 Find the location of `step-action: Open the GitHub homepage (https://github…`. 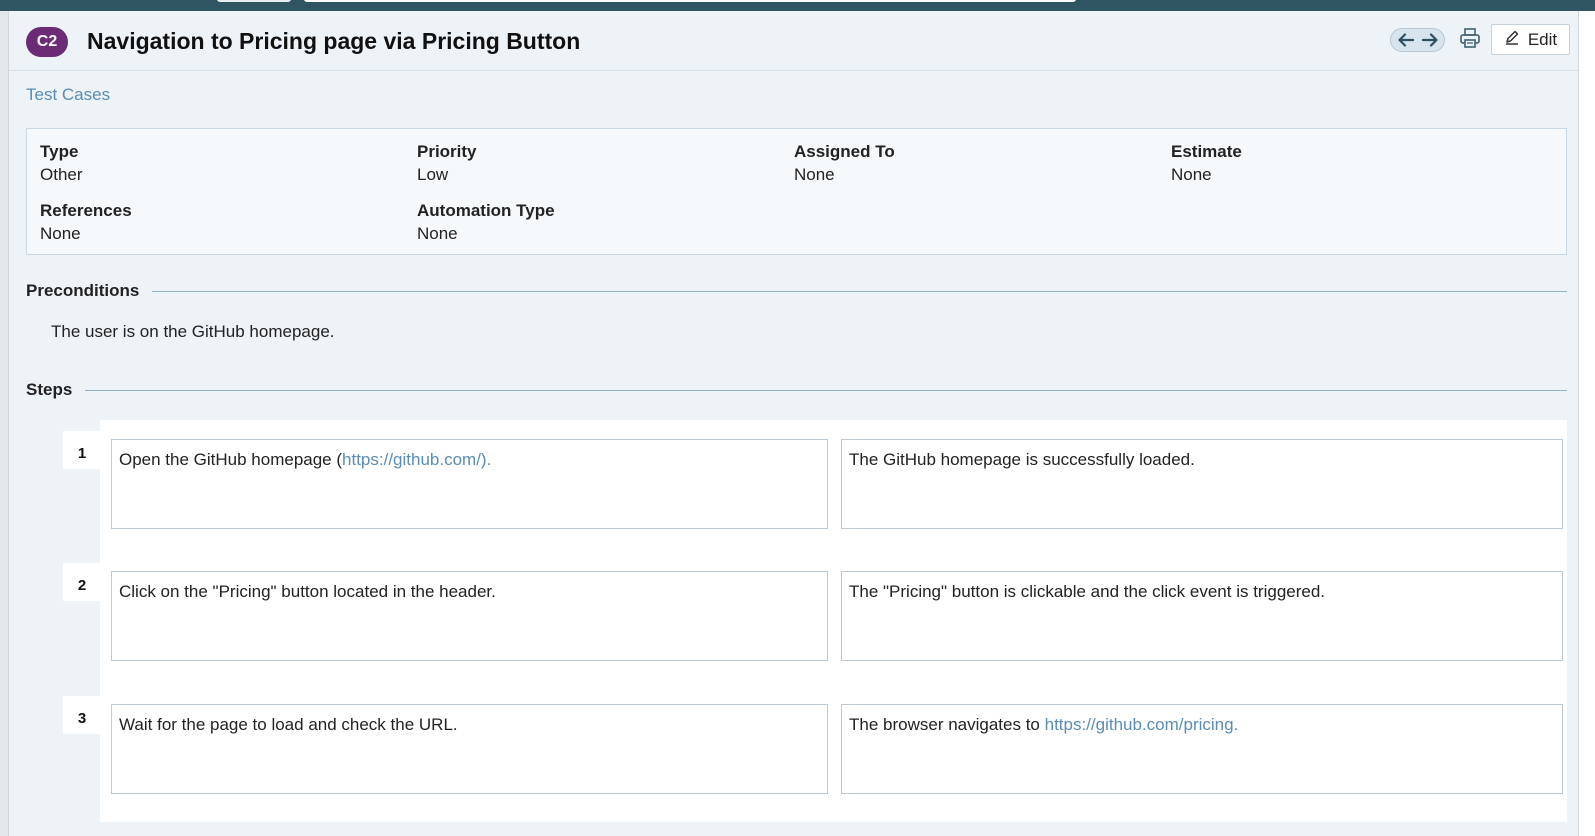

step-action: Open the GitHub homepage (https://github… is located at coordinates (469, 484).